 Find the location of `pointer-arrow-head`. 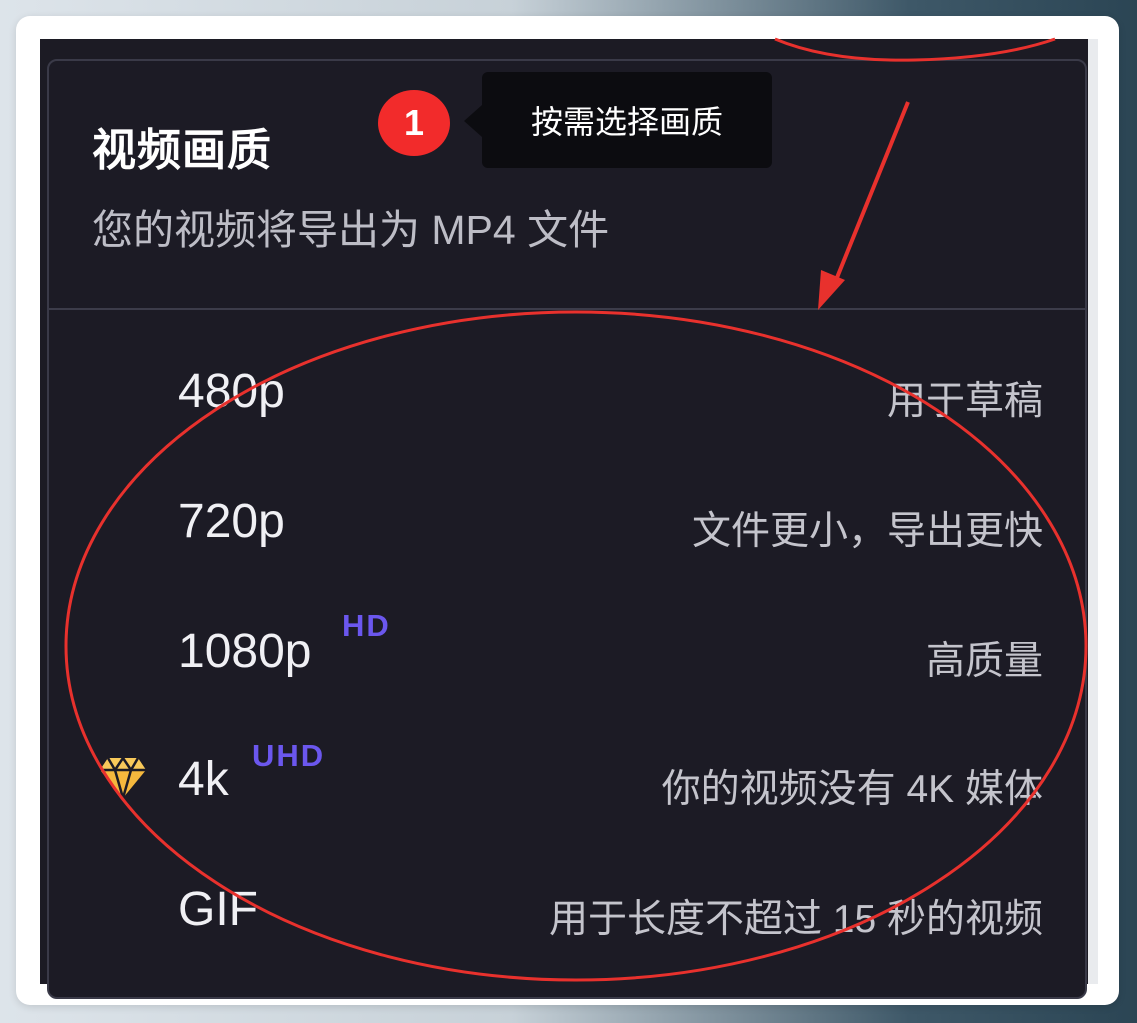

pointer-arrow-head is located at coordinates (831, 290).